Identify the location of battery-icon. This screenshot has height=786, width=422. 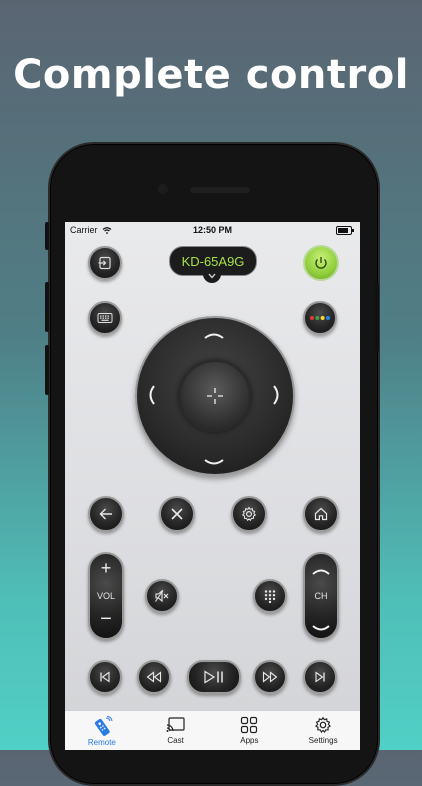
(345, 230).